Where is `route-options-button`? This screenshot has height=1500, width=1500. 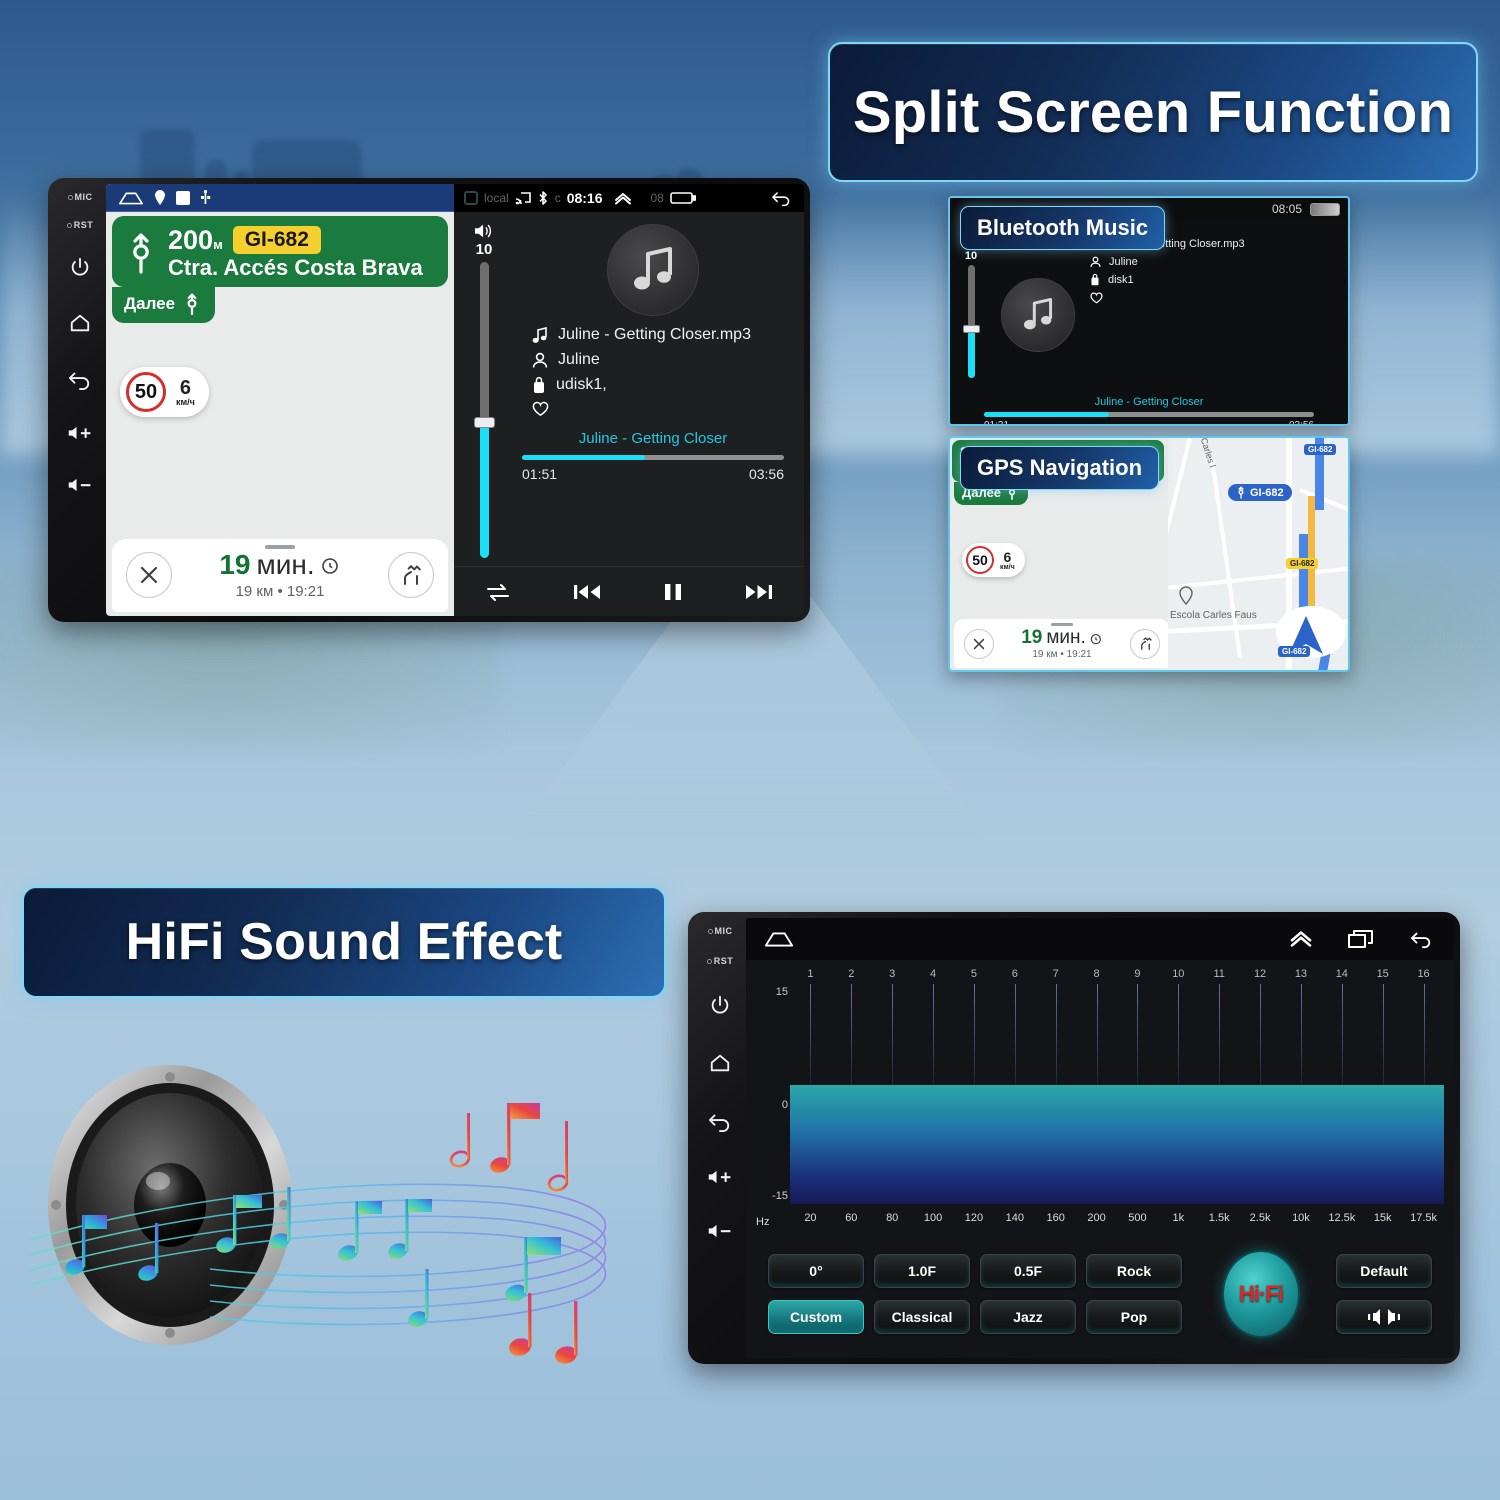
route-options-button is located at coordinates (410, 574).